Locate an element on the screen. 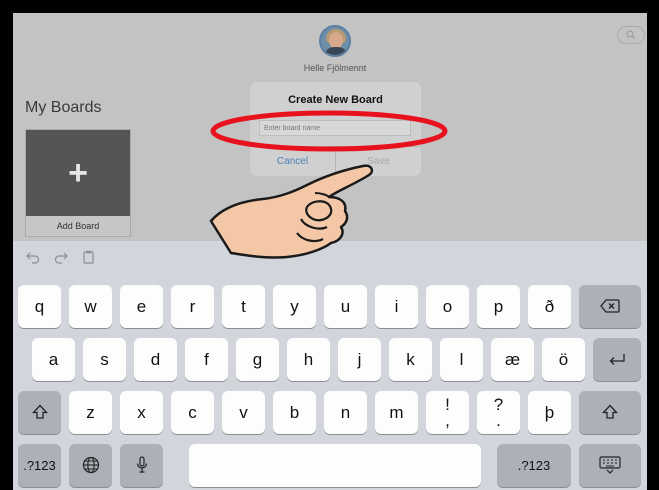  return-icon is located at coordinates (617, 359).